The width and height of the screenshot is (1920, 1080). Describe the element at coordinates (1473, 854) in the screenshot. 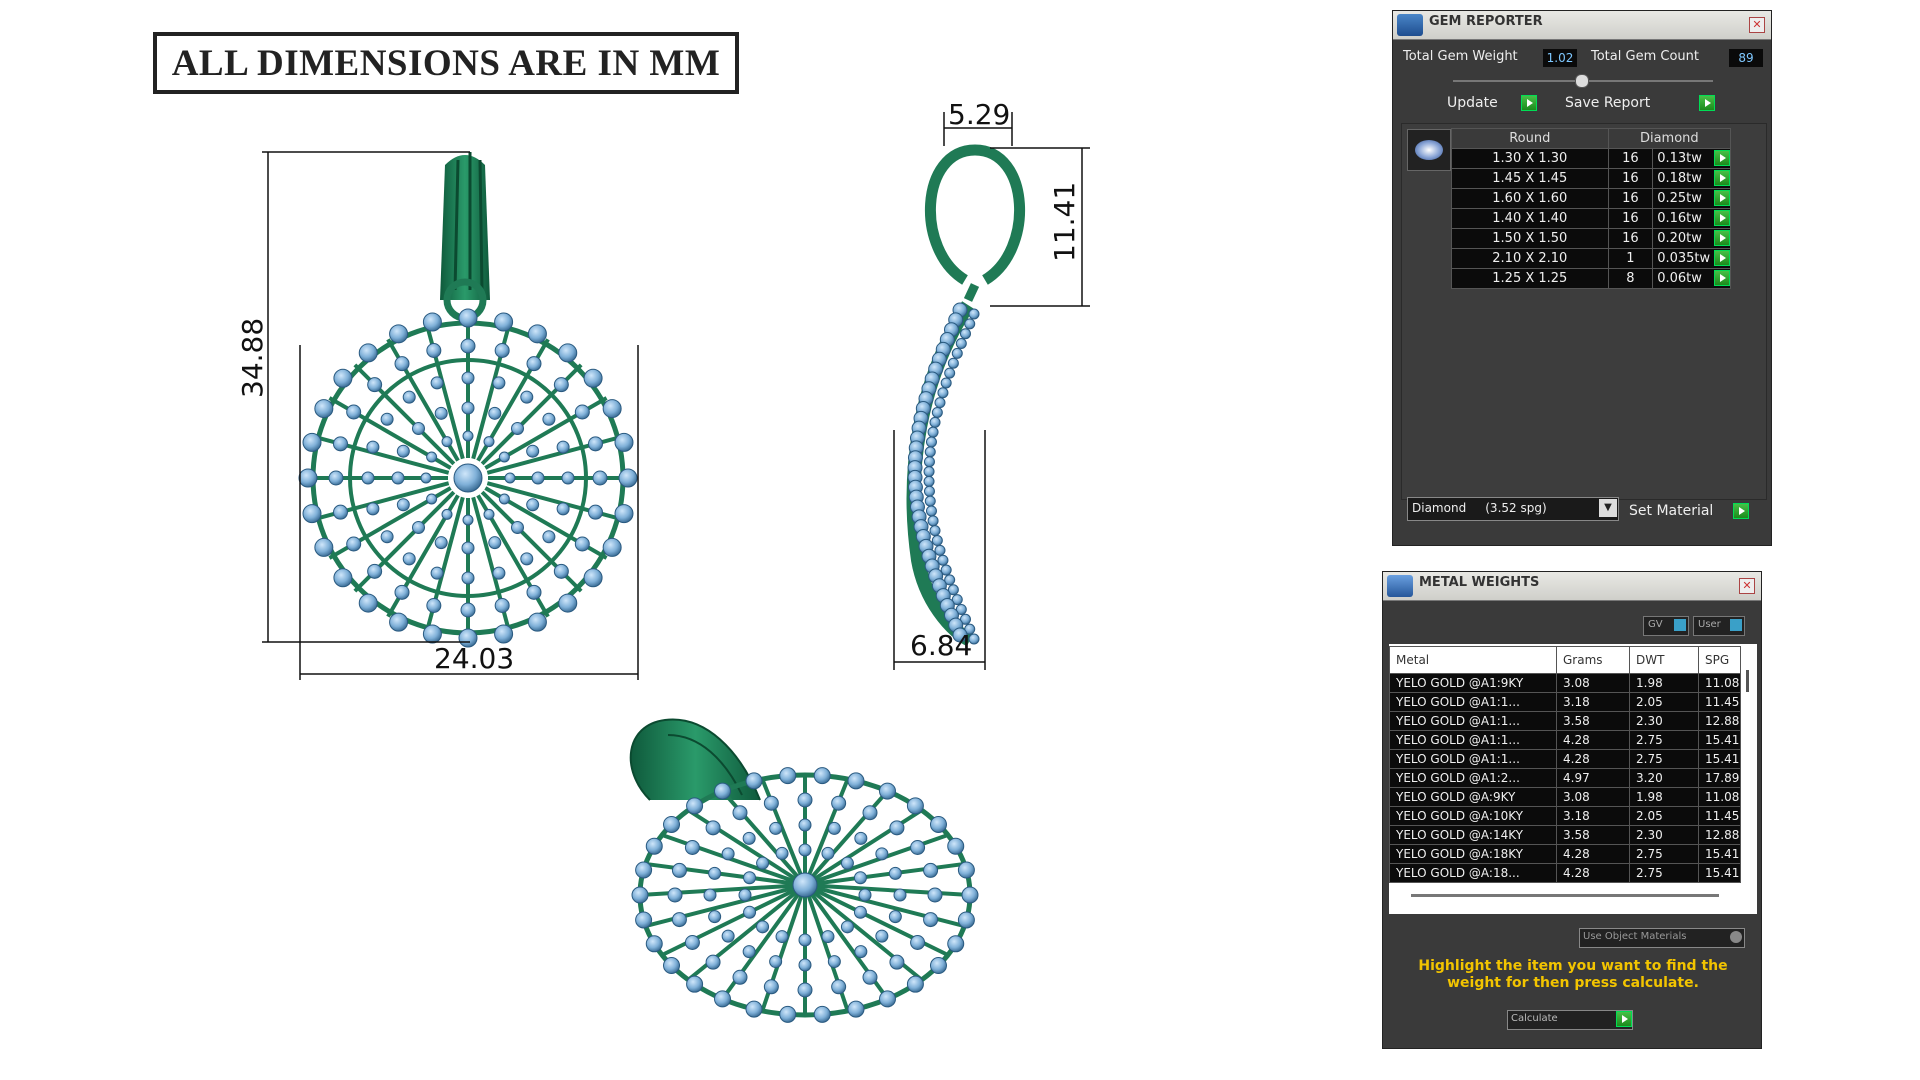

I see `metal-name: YELO GOLD @A:18KY` at that location.